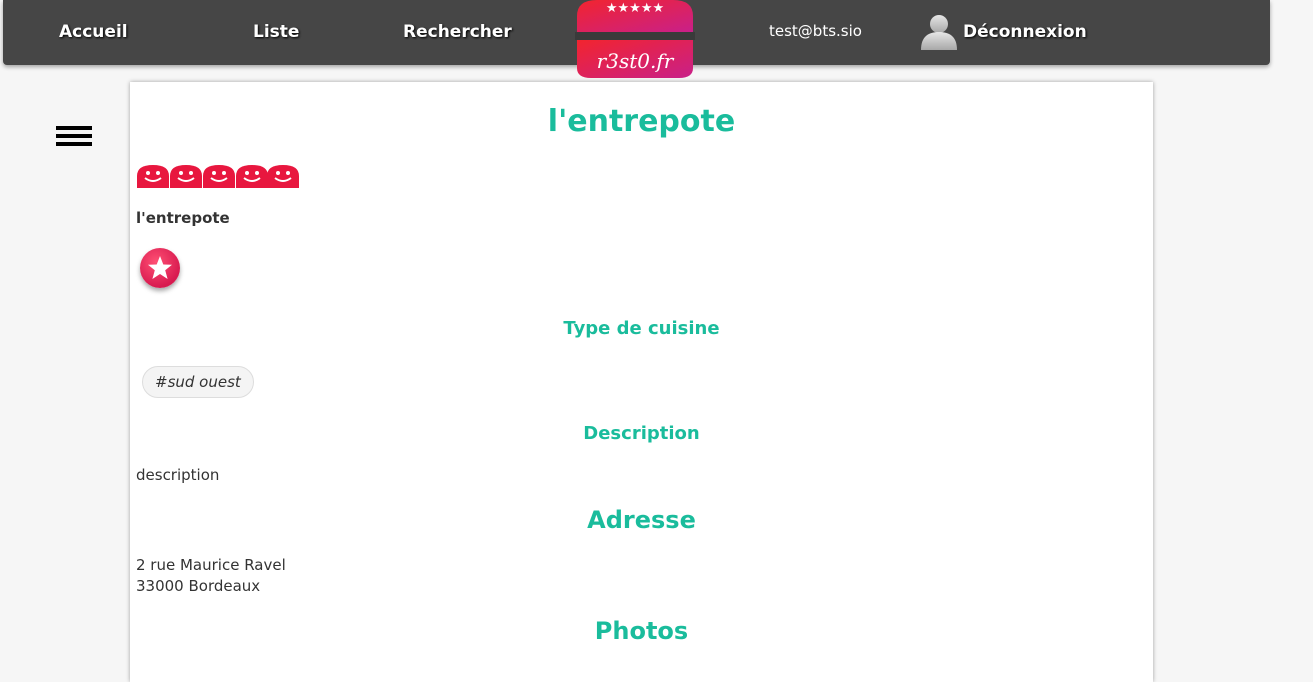  What do you see at coordinates (939, 32) in the screenshot?
I see `user-avatar-icon` at bounding box center [939, 32].